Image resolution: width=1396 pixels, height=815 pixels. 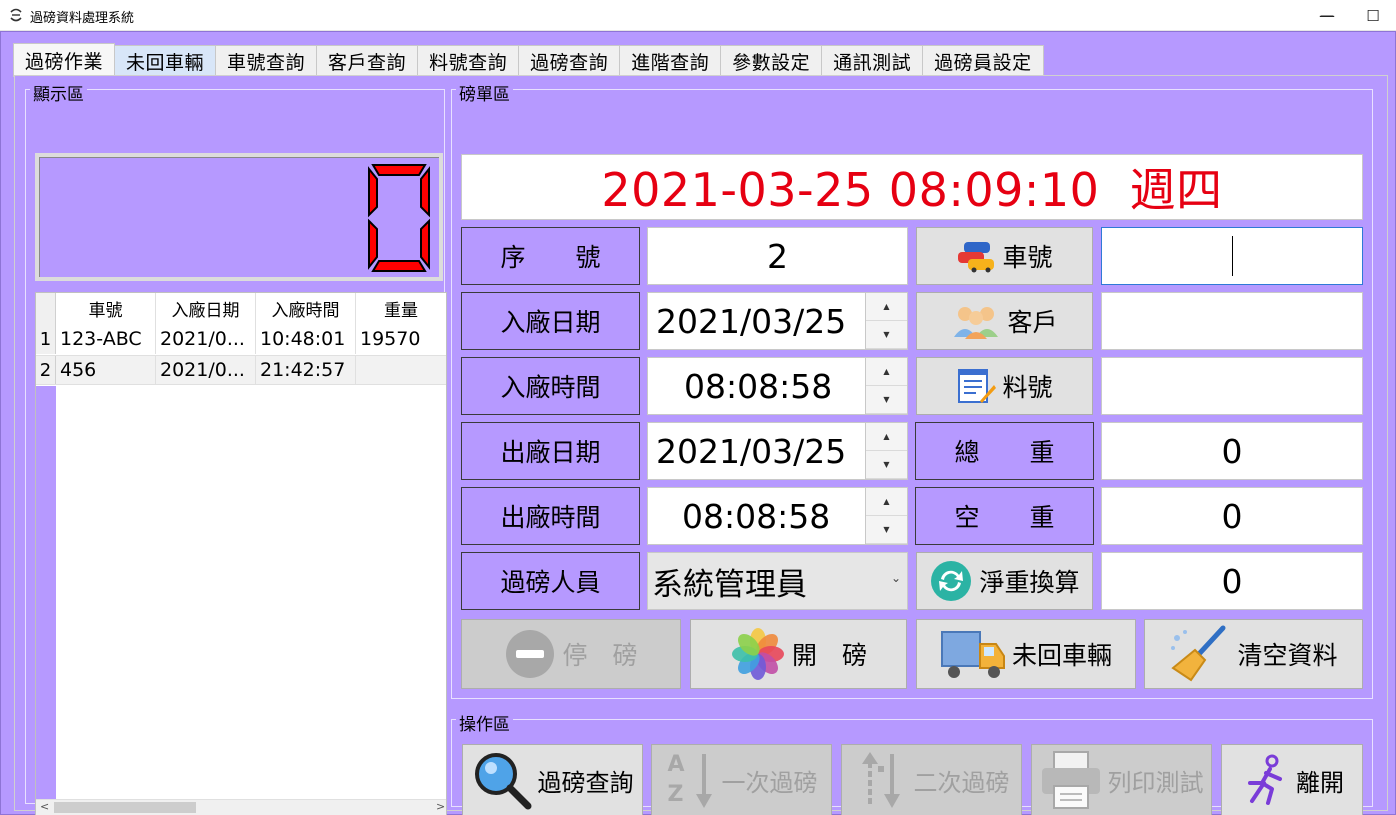 What do you see at coordinates (484, 722) in the screenshot?
I see `operation-area-label: 操作區` at bounding box center [484, 722].